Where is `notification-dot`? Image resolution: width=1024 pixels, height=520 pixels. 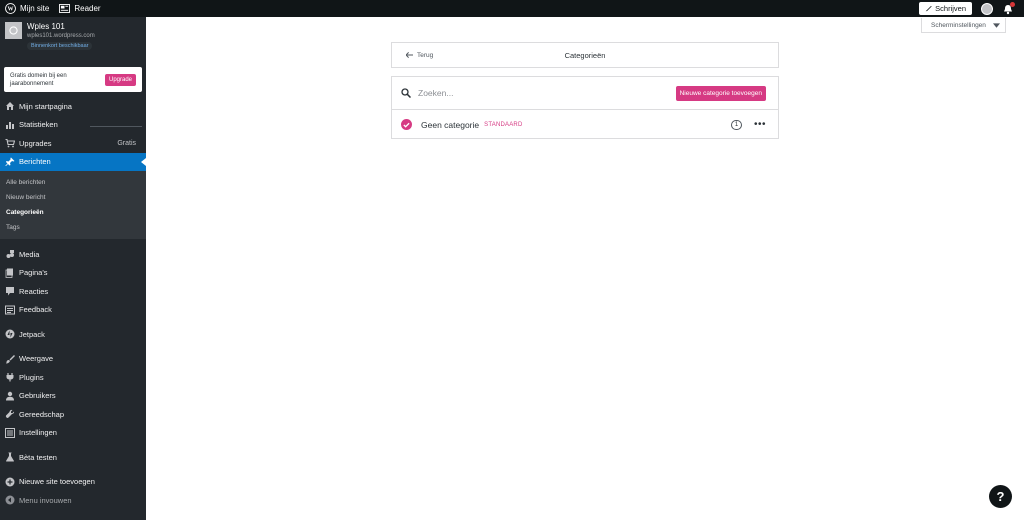
notification-dot is located at coordinates (1012, 4).